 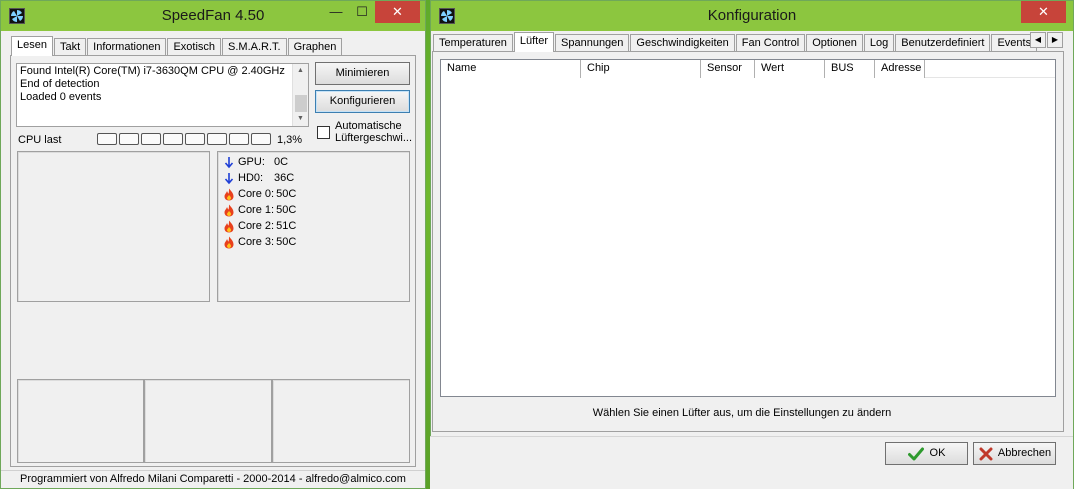 What do you see at coordinates (1024, 453) in the screenshot?
I see `cancel-button-label: Abbrechen` at bounding box center [1024, 453].